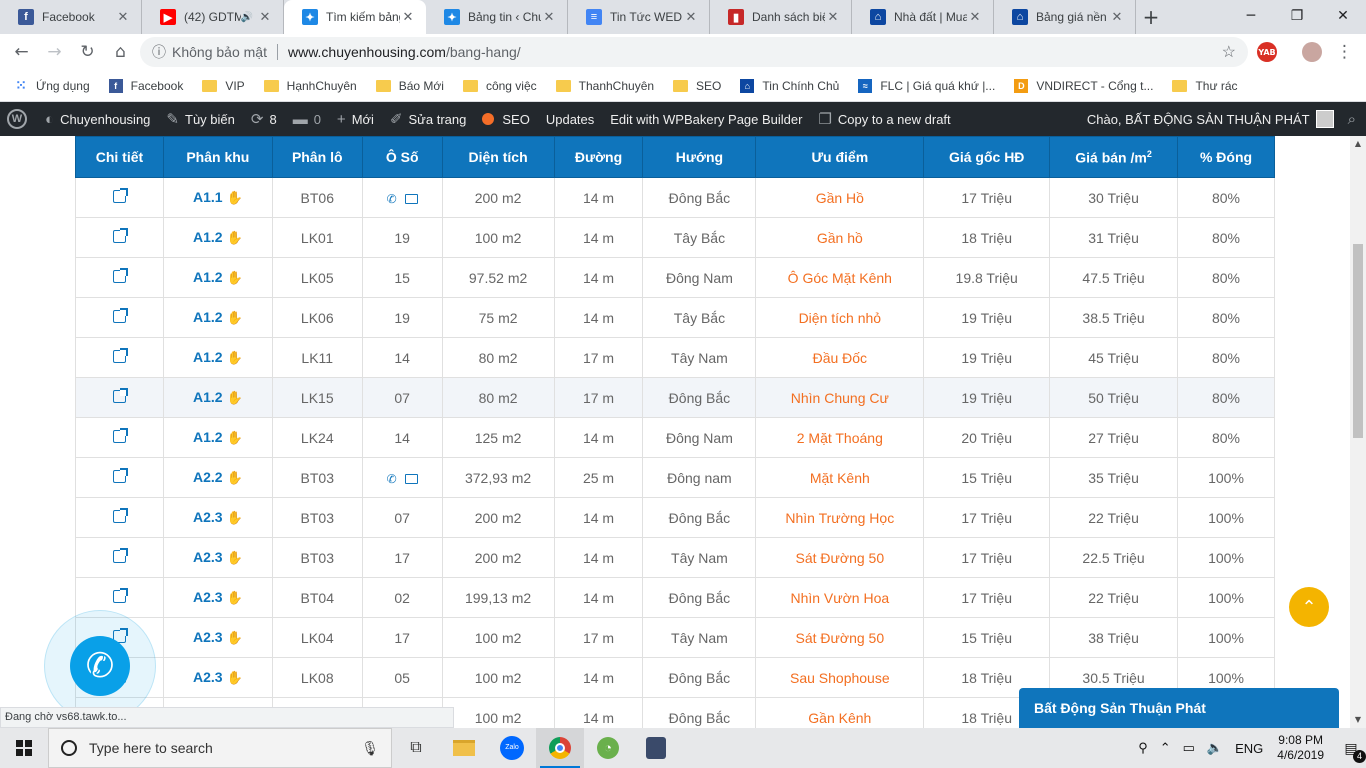  I want to click on bookmark-item: ThanhChuyên, so click(604, 86).